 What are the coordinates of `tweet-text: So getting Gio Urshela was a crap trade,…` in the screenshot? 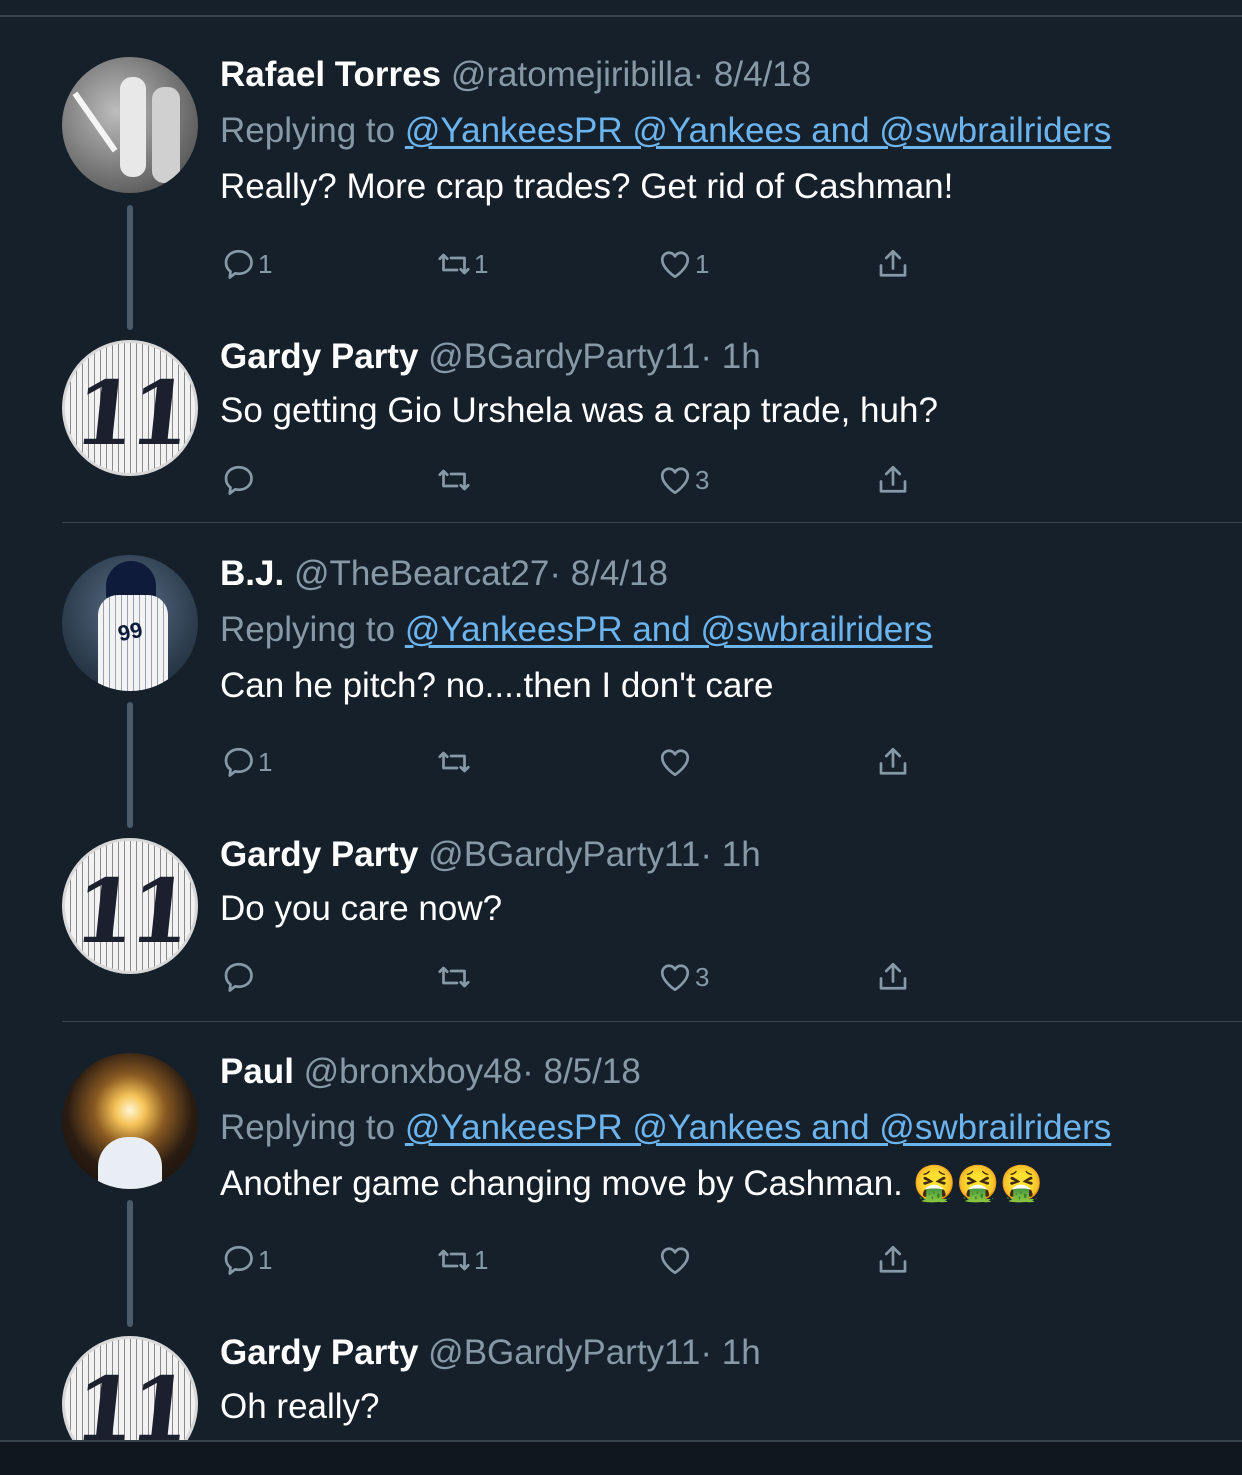 It's located at (579, 410).